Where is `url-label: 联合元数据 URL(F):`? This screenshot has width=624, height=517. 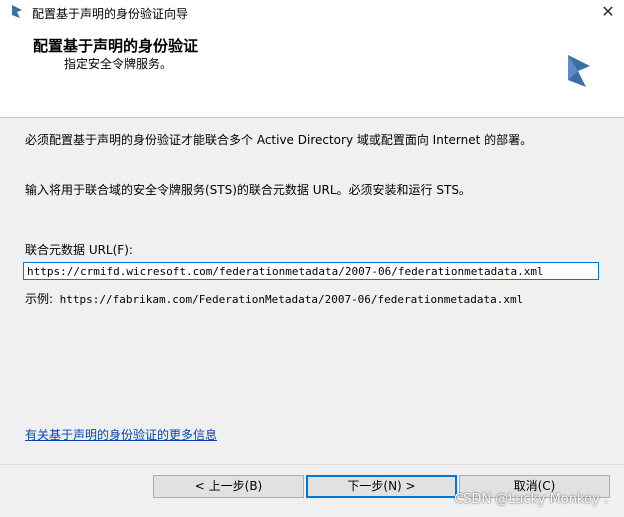 url-label: 联合元数据 URL(F): is located at coordinates (79, 250).